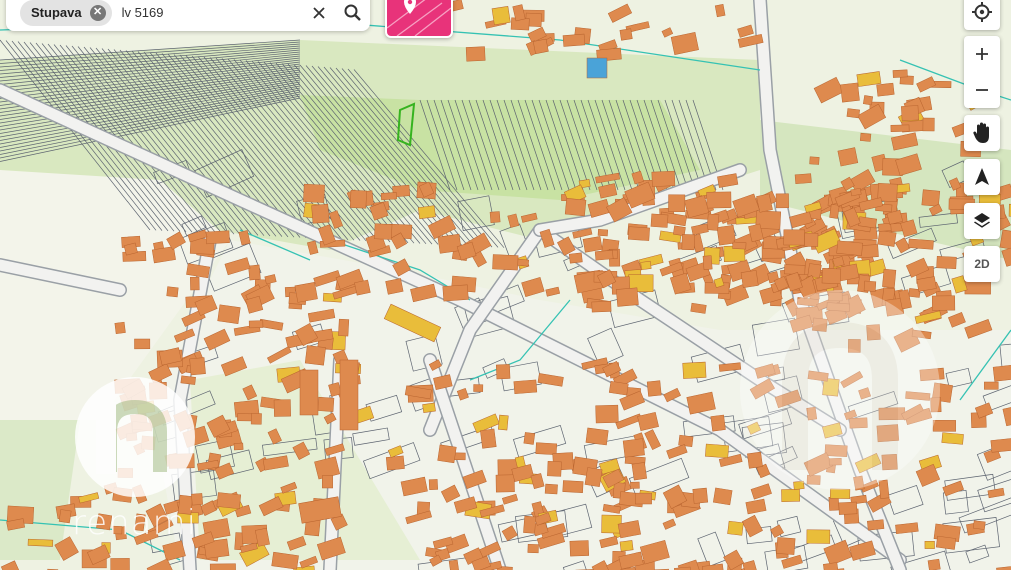 The image size is (1011, 570). I want to click on zoom-out-button, so click(982, 90).